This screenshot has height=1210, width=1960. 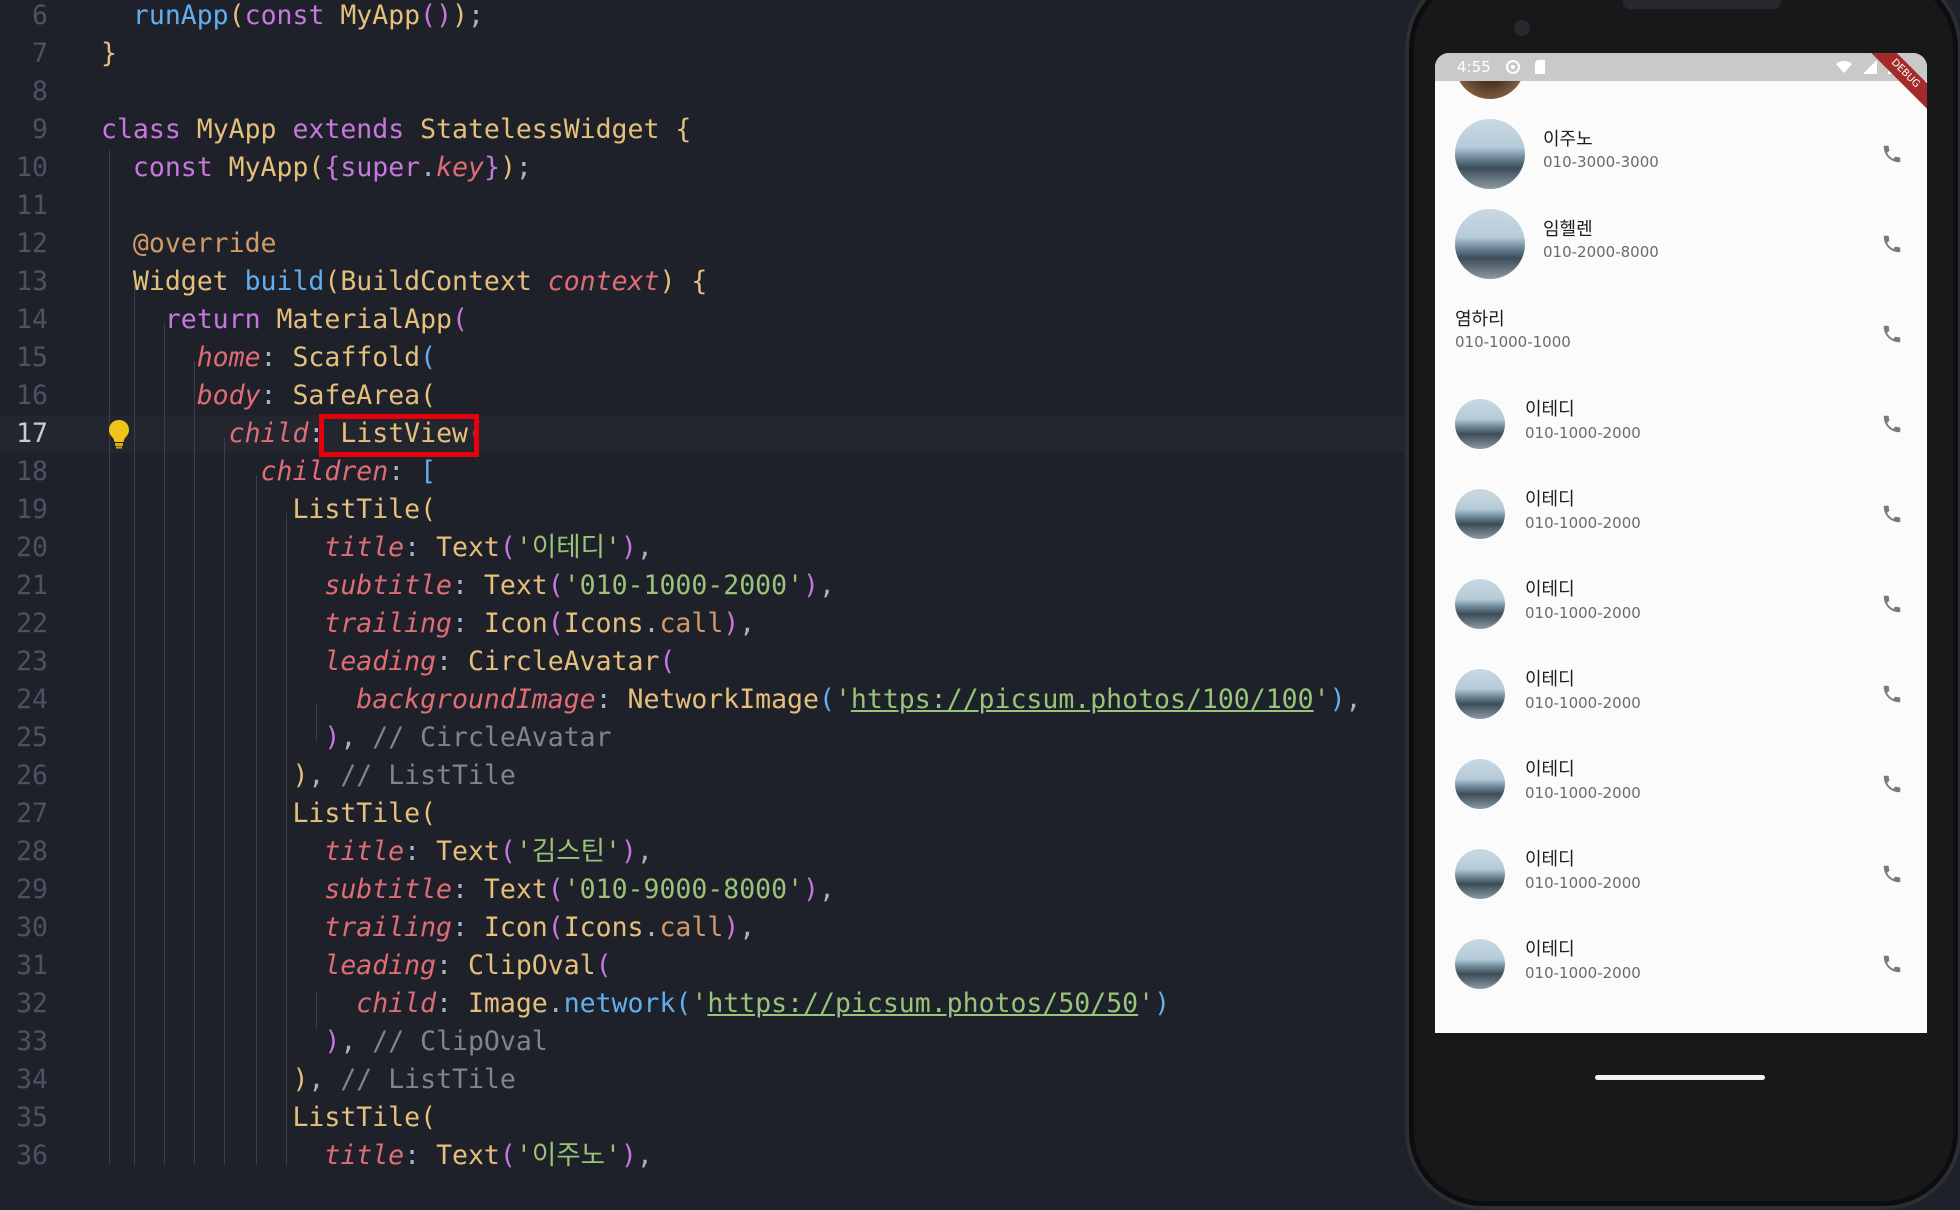 I want to click on line-number: 27, so click(x=32, y=813).